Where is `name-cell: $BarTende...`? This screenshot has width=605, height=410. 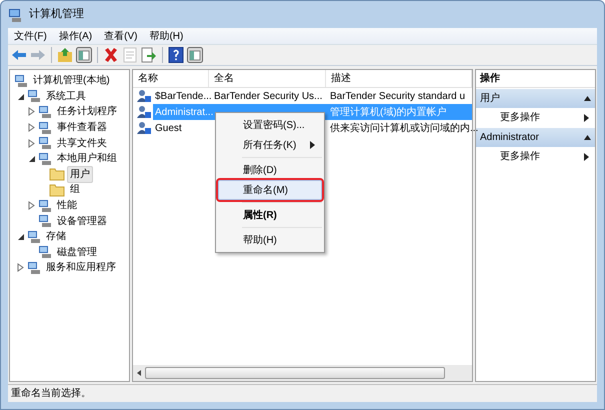
name-cell: $BarTende... is located at coordinates (183, 96).